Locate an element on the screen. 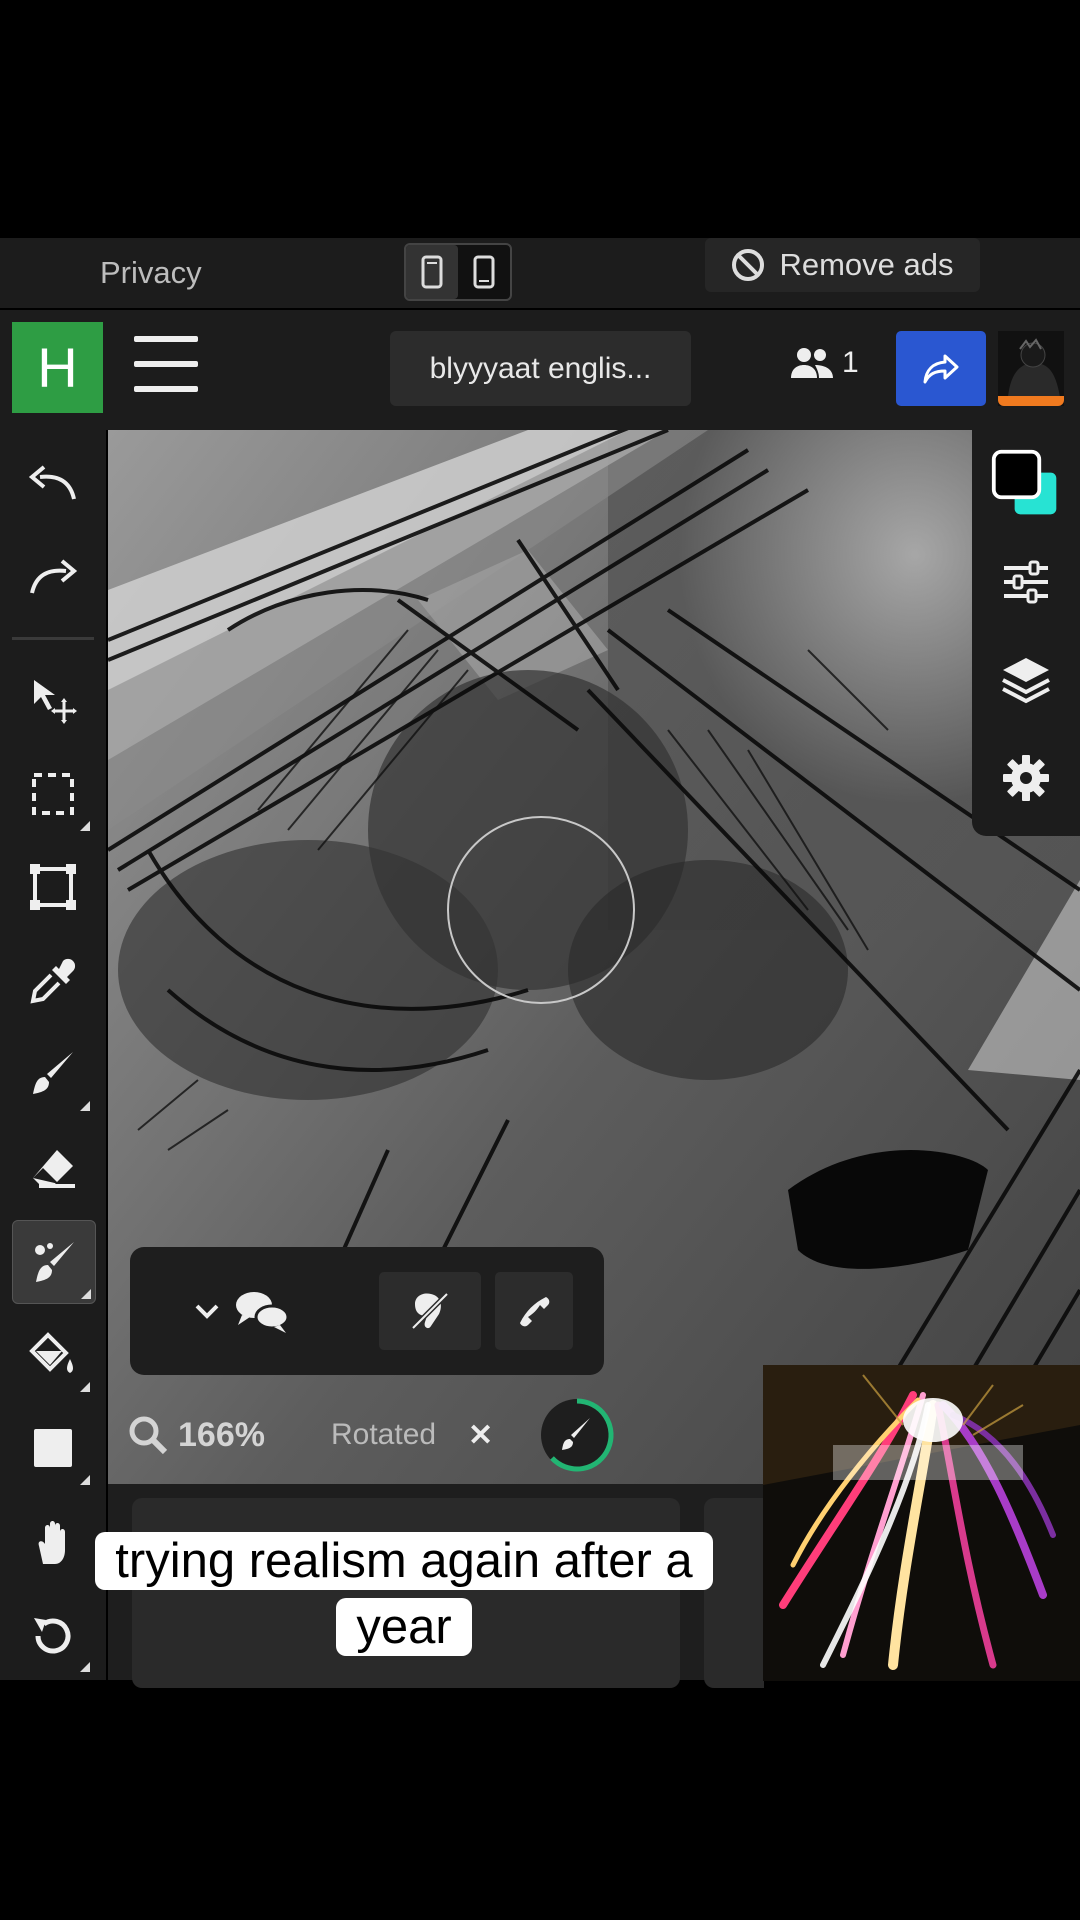  zoom-indicator: 166% is located at coordinates (196, 1435).